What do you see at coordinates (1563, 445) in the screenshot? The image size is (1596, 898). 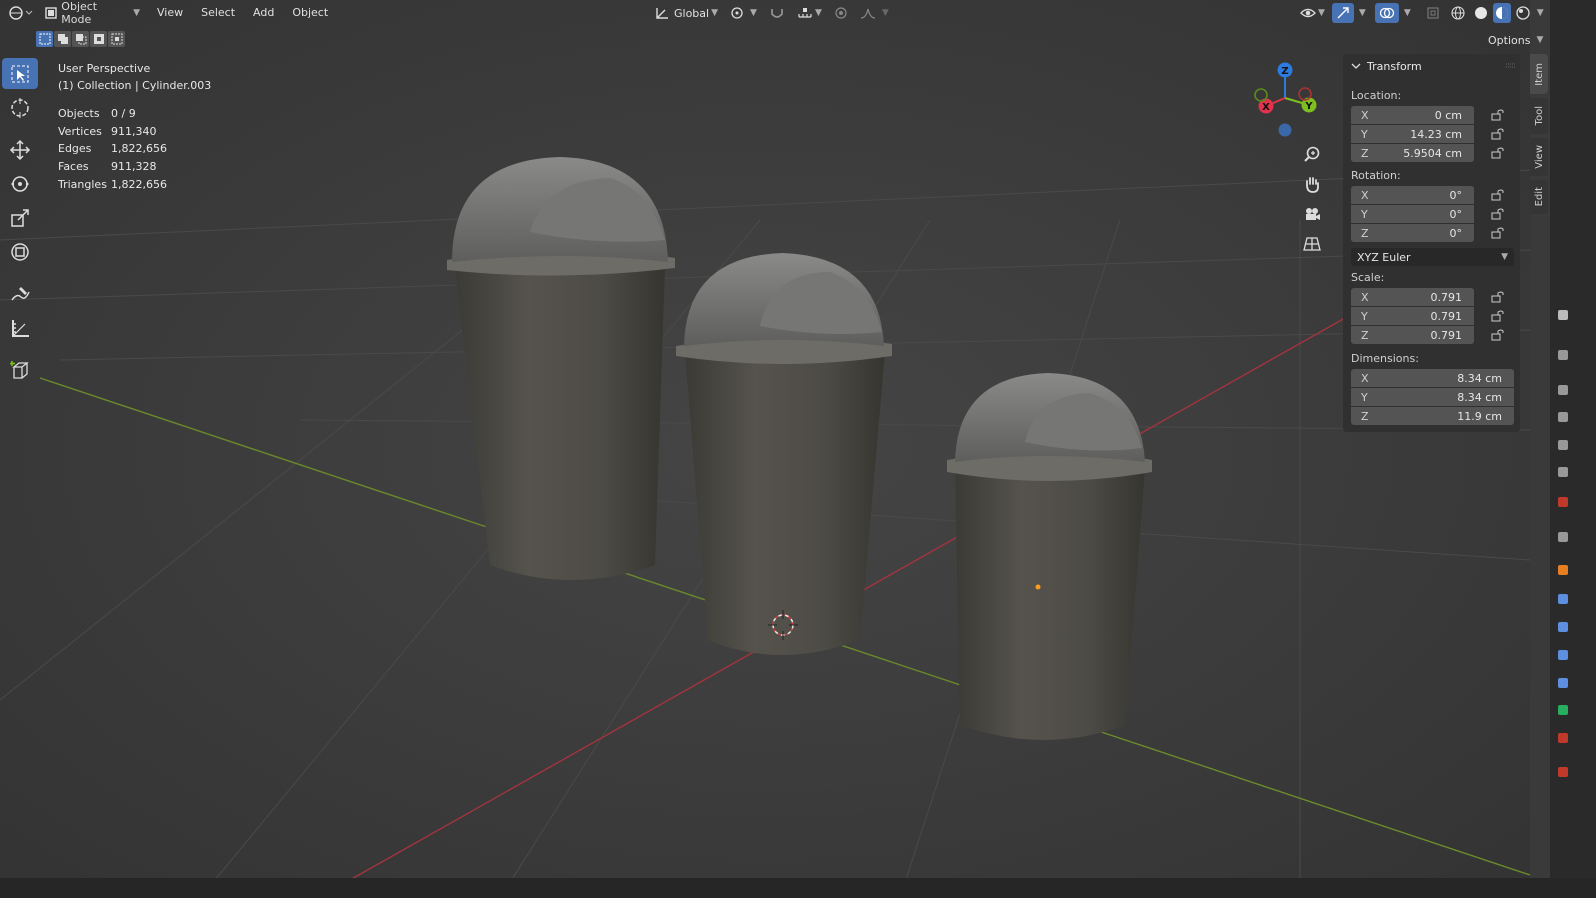 I see `scene-properties-icon` at bounding box center [1563, 445].